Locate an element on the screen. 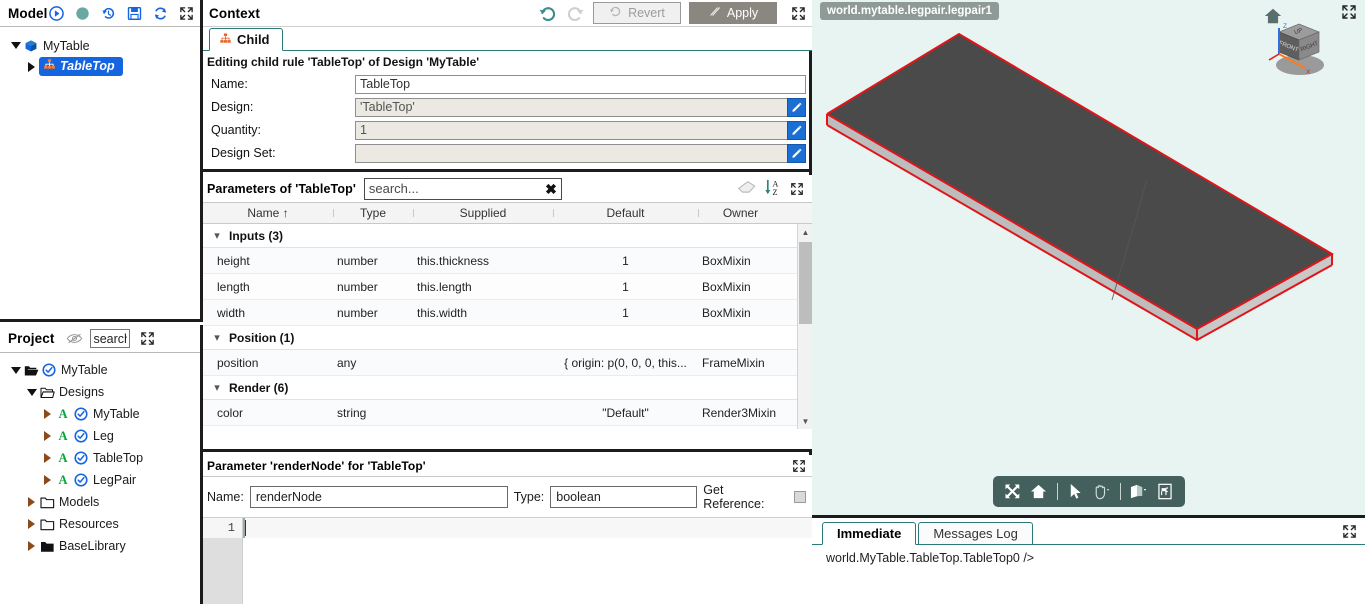 The image size is (1365, 604). column-header-supplied: Supplied is located at coordinates (483, 213).